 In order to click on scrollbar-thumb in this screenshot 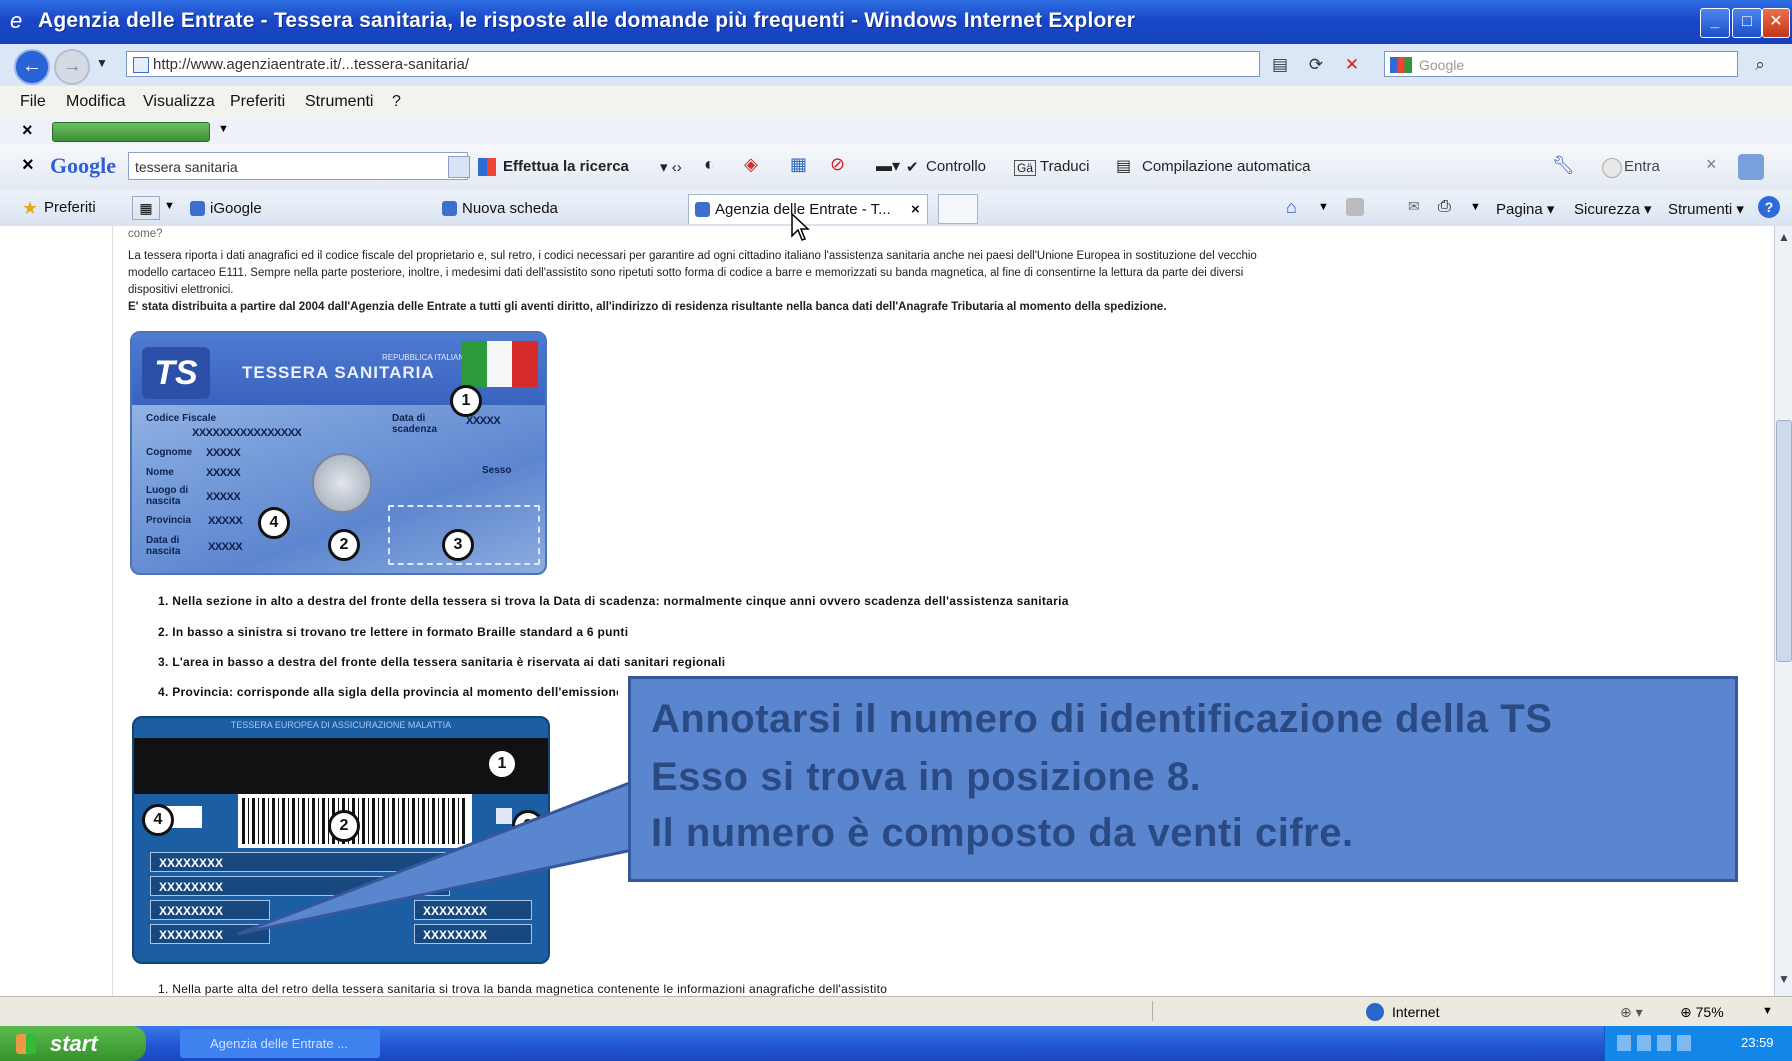, I will do `click(1784, 541)`.